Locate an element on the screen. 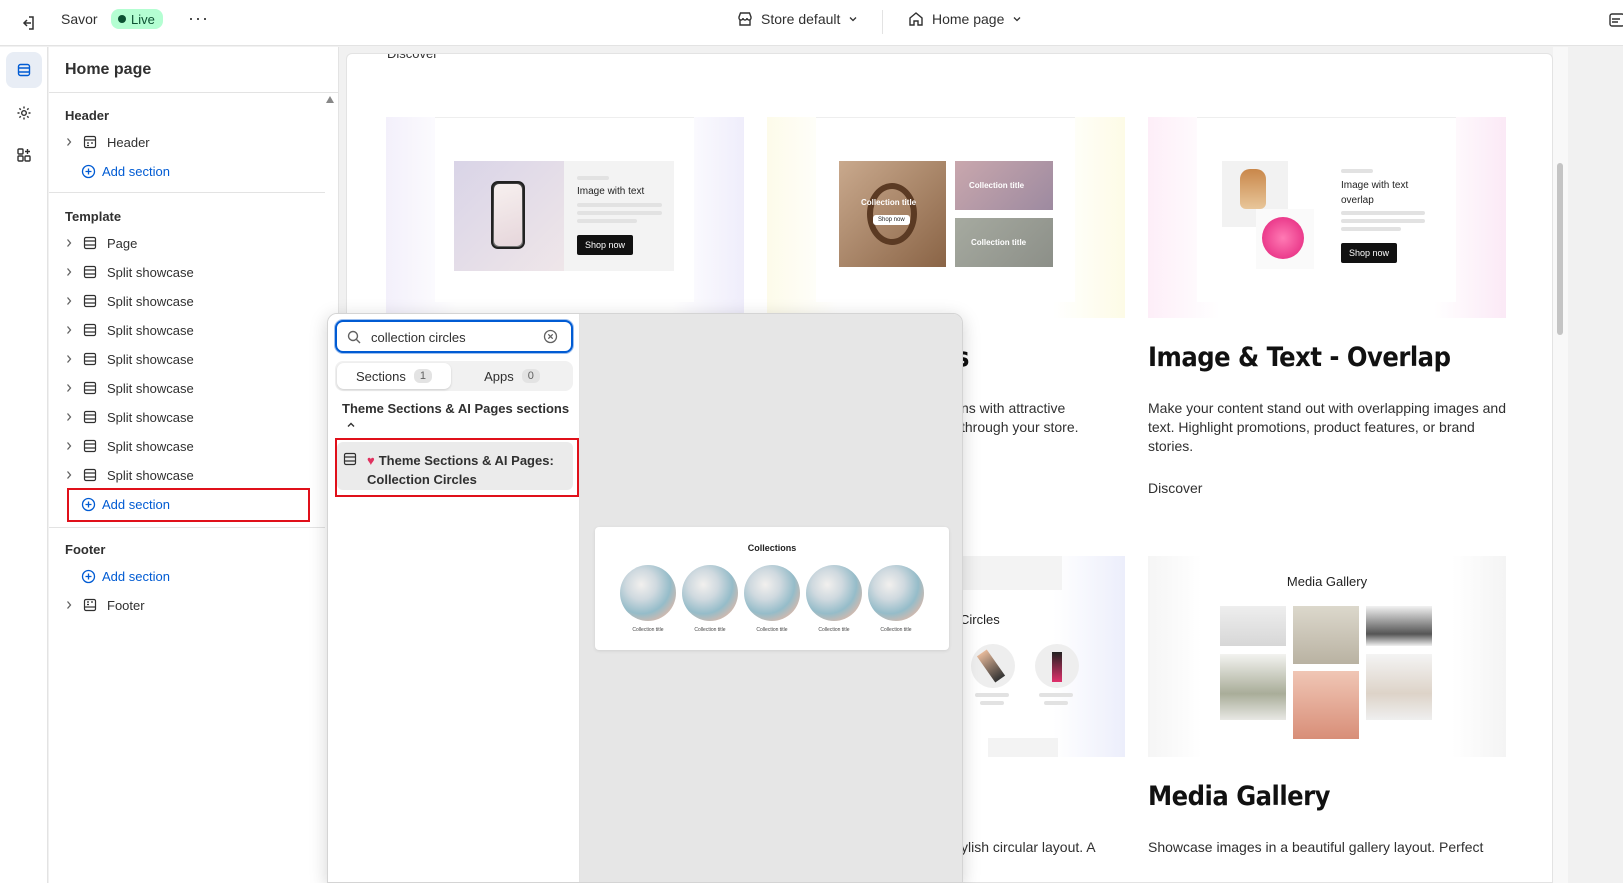 The height and width of the screenshot is (883, 1623). cut-off-discover-link: Discover is located at coordinates (412, 57).